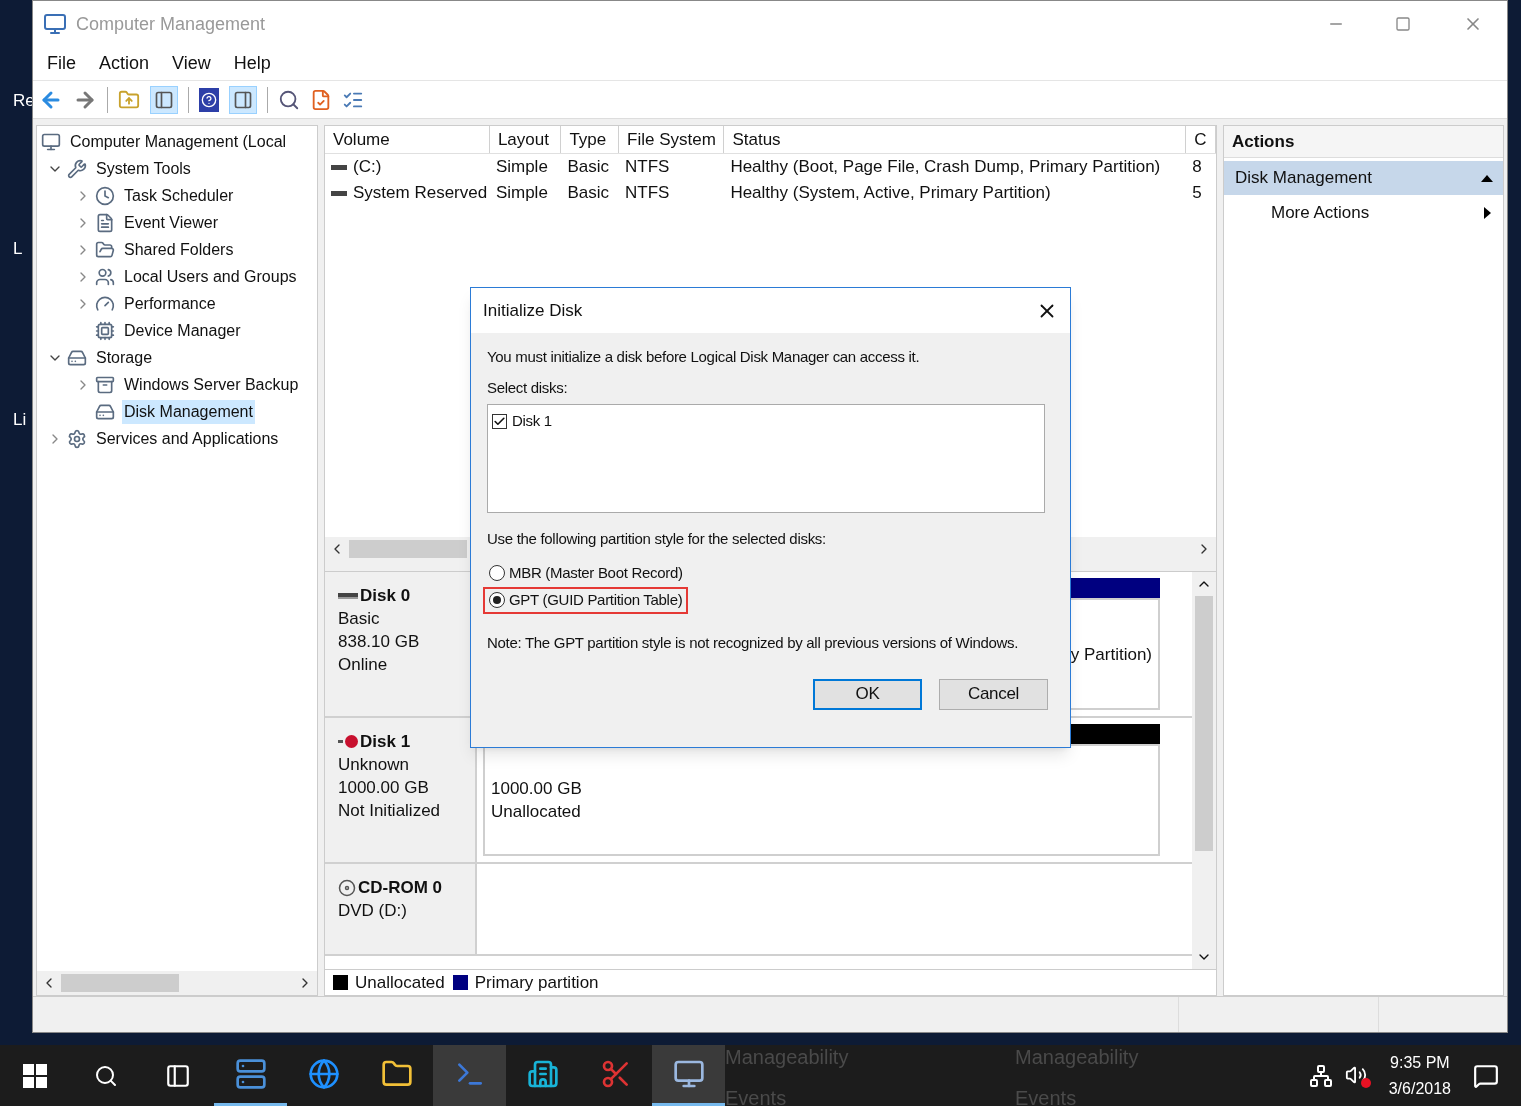 This screenshot has height=1106, width=1521. What do you see at coordinates (323, 1074) in the screenshot?
I see `browser-icon` at bounding box center [323, 1074].